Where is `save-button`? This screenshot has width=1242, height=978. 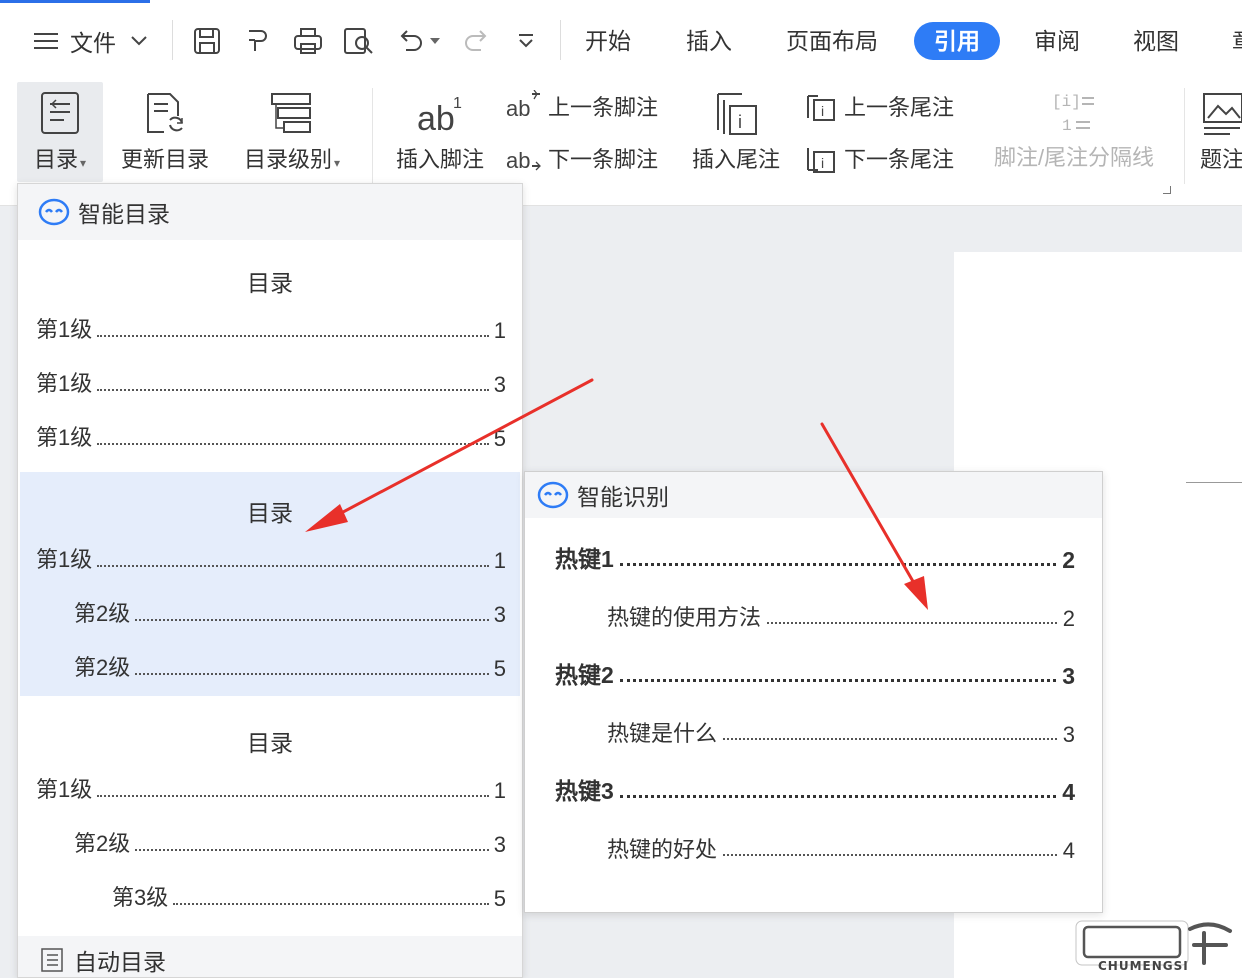
save-button is located at coordinates (207, 41).